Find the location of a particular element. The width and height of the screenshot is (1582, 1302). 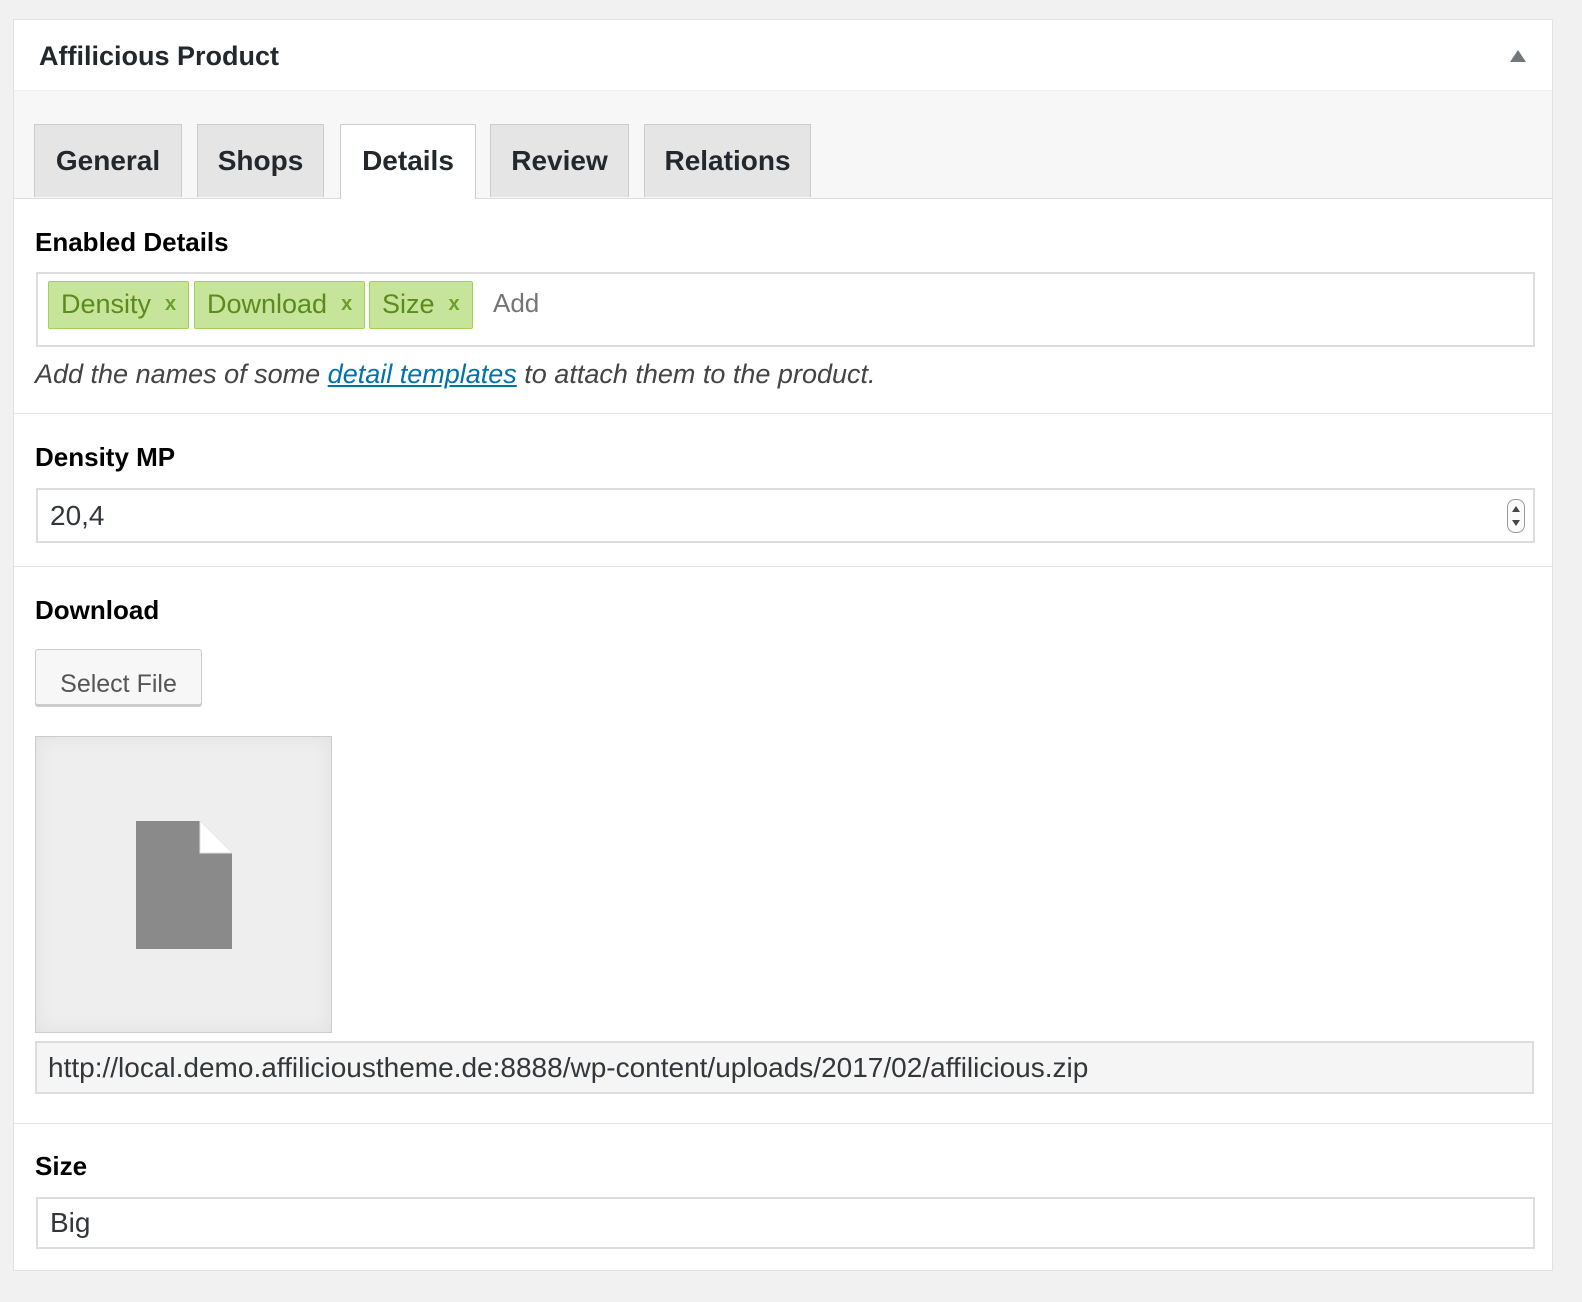

tabs-bar: General Shops Details Review Relations is located at coordinates (783, 145).